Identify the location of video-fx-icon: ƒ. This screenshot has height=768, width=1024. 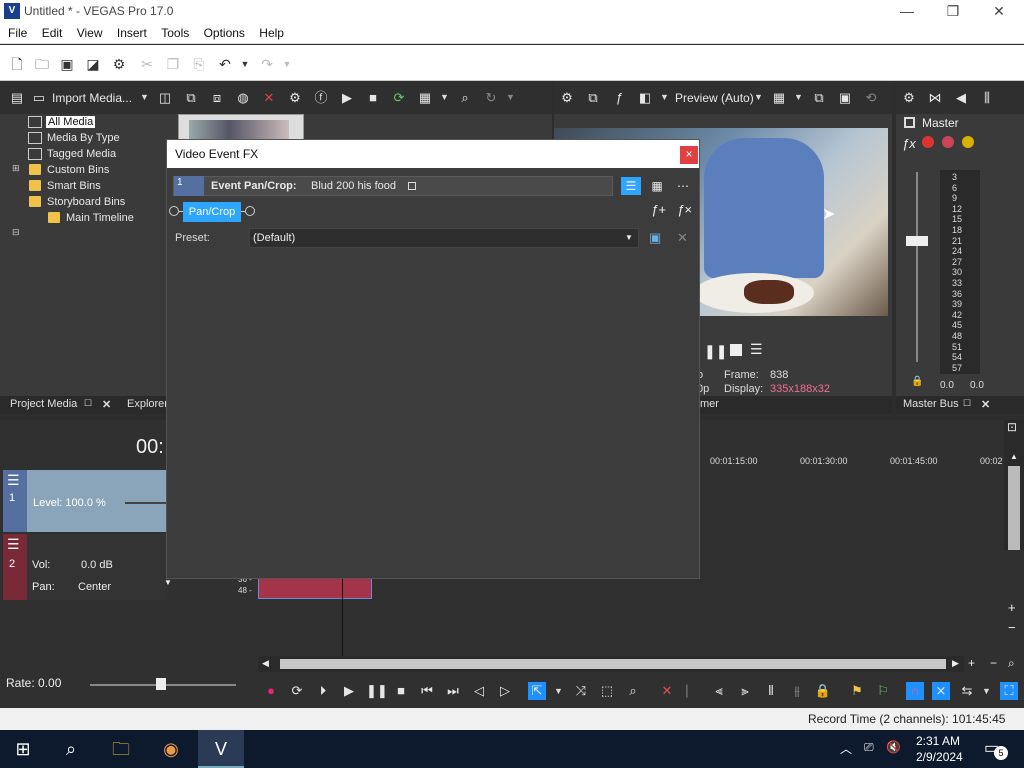
(619, 98).